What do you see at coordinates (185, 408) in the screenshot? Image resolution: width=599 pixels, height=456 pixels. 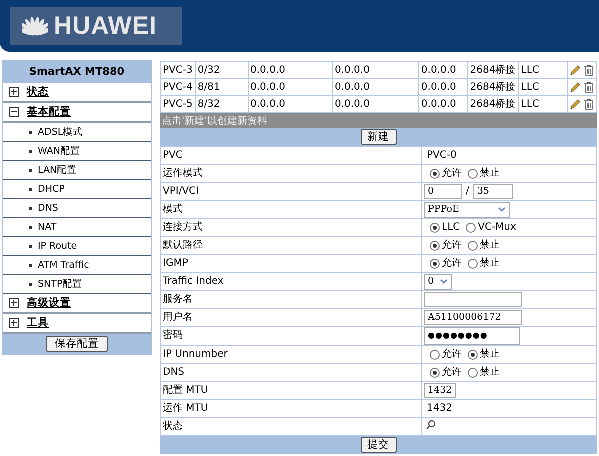 I see `field-label: 运作 MTU` at bounding box center [185, 408].